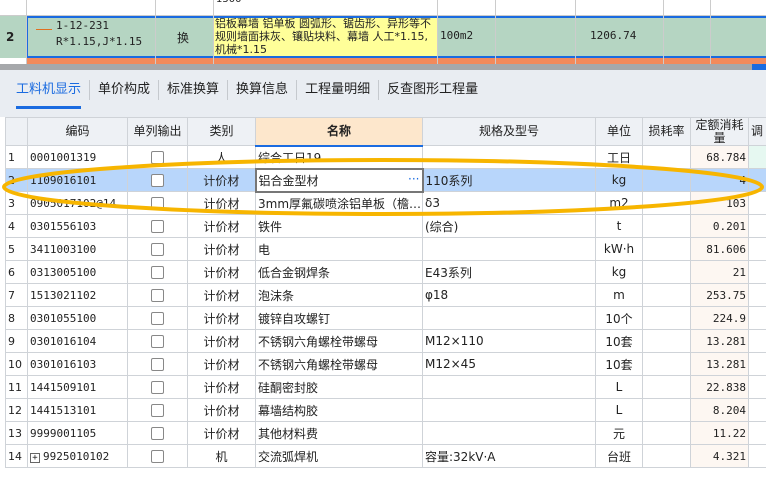 The width and height of the screenshot is (766, 500). Describe the element at coordinates (157, 131) in the screenshot. I see `col-single-output: 单列输出` at that location.